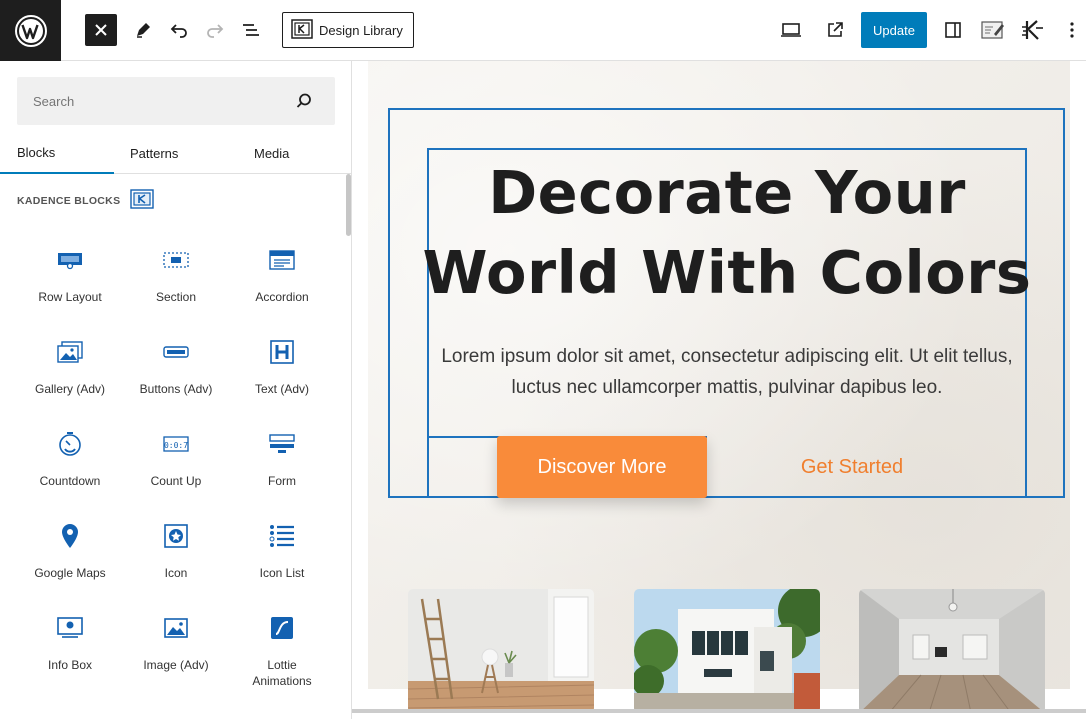 The width and height of the screenshot is (1086, 719). Describe the element at coordinates (69, 200) in the screenshot. I see `section-heading-label: KADENCE BLOCKS` at that location.